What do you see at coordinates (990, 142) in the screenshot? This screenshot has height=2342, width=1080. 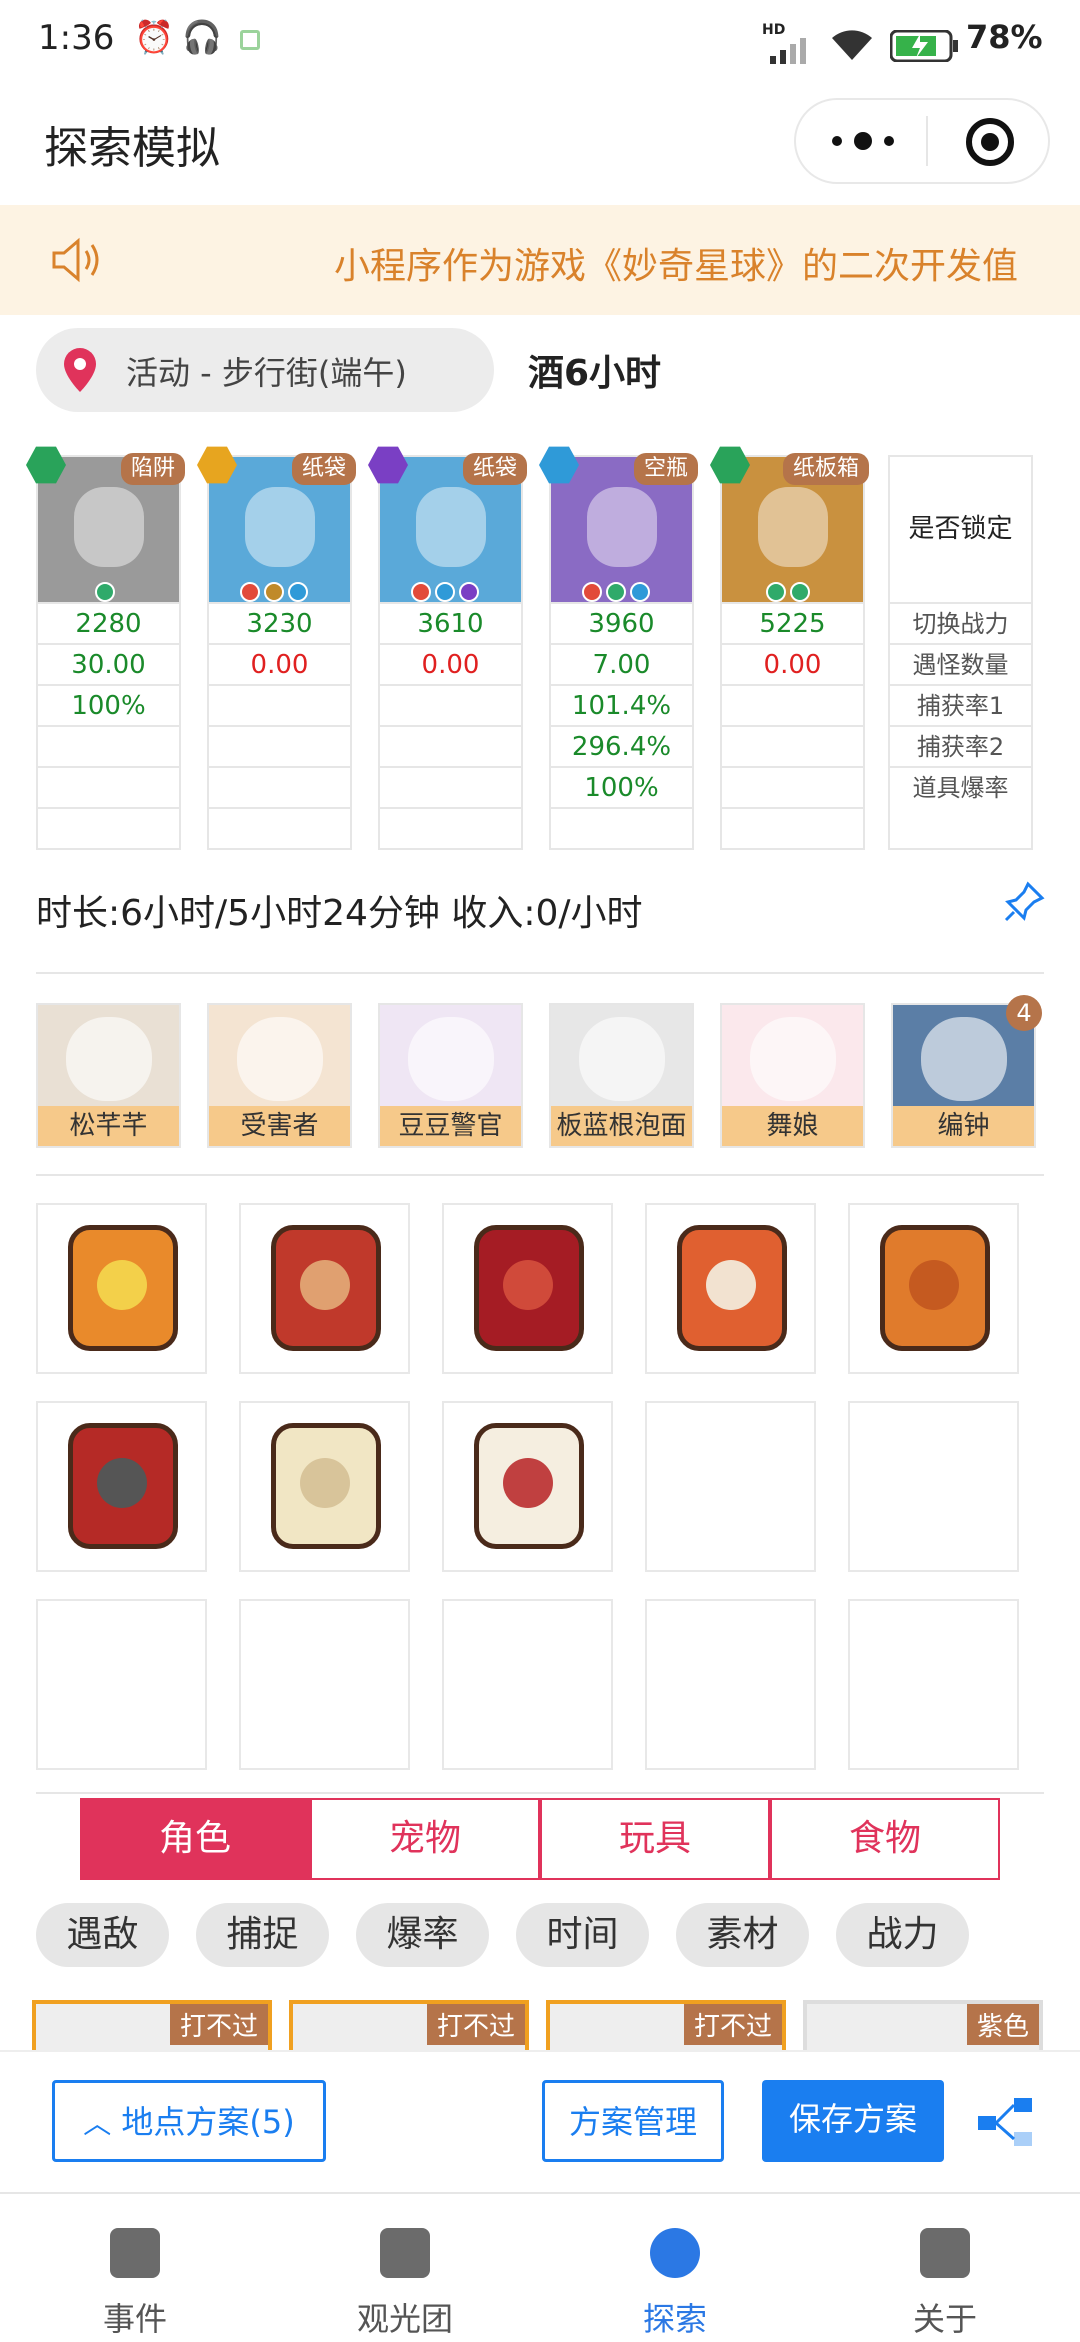 I see `close-miniprogram-icon` at bounding box center [990, 142].